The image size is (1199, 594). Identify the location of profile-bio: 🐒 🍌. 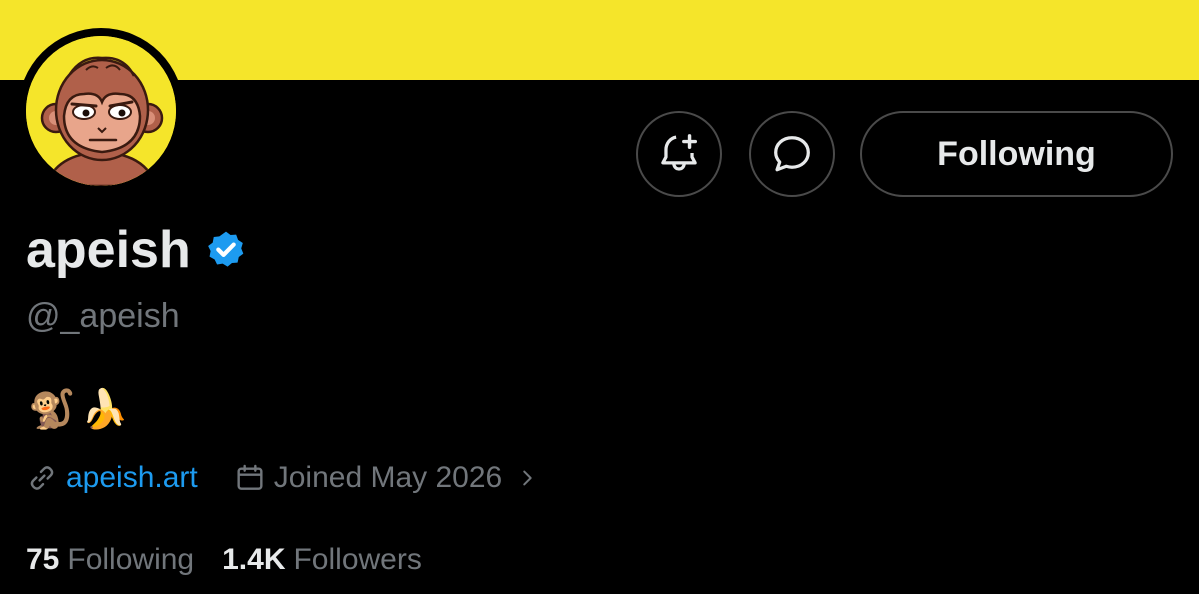
(78, 410).